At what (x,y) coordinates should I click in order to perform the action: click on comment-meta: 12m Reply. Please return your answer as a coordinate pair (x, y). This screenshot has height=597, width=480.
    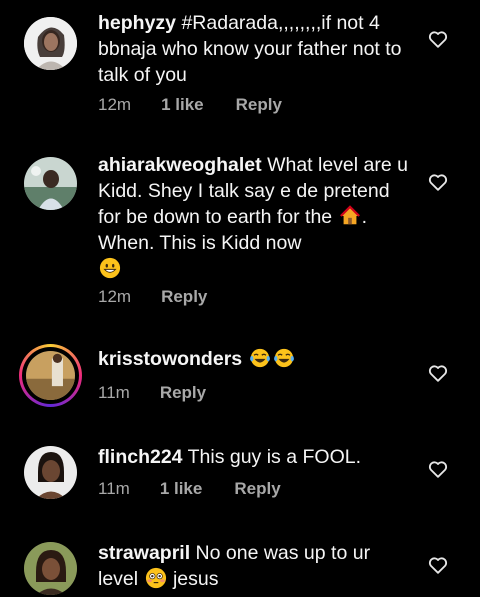
    Looking at the image, I should click on (168, 297).